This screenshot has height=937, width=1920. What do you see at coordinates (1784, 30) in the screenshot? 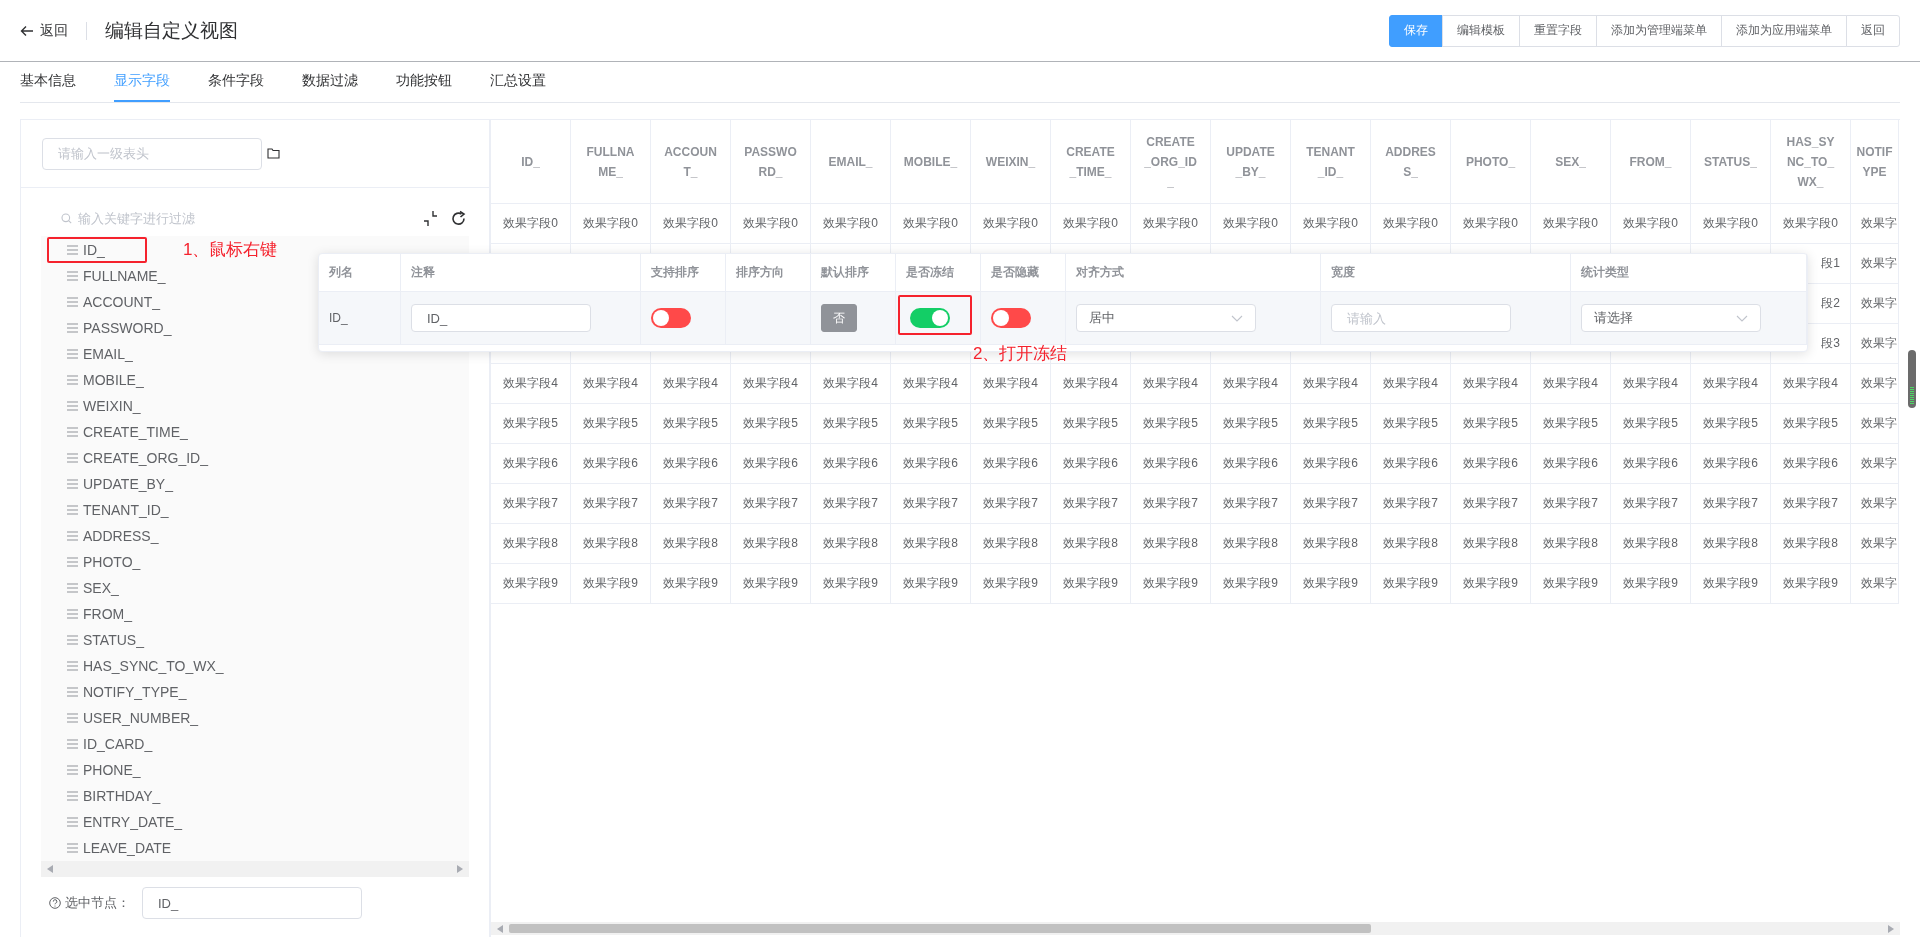
I see `header-button: 添加为应用端菜单` at bounding box center [1784, 30].